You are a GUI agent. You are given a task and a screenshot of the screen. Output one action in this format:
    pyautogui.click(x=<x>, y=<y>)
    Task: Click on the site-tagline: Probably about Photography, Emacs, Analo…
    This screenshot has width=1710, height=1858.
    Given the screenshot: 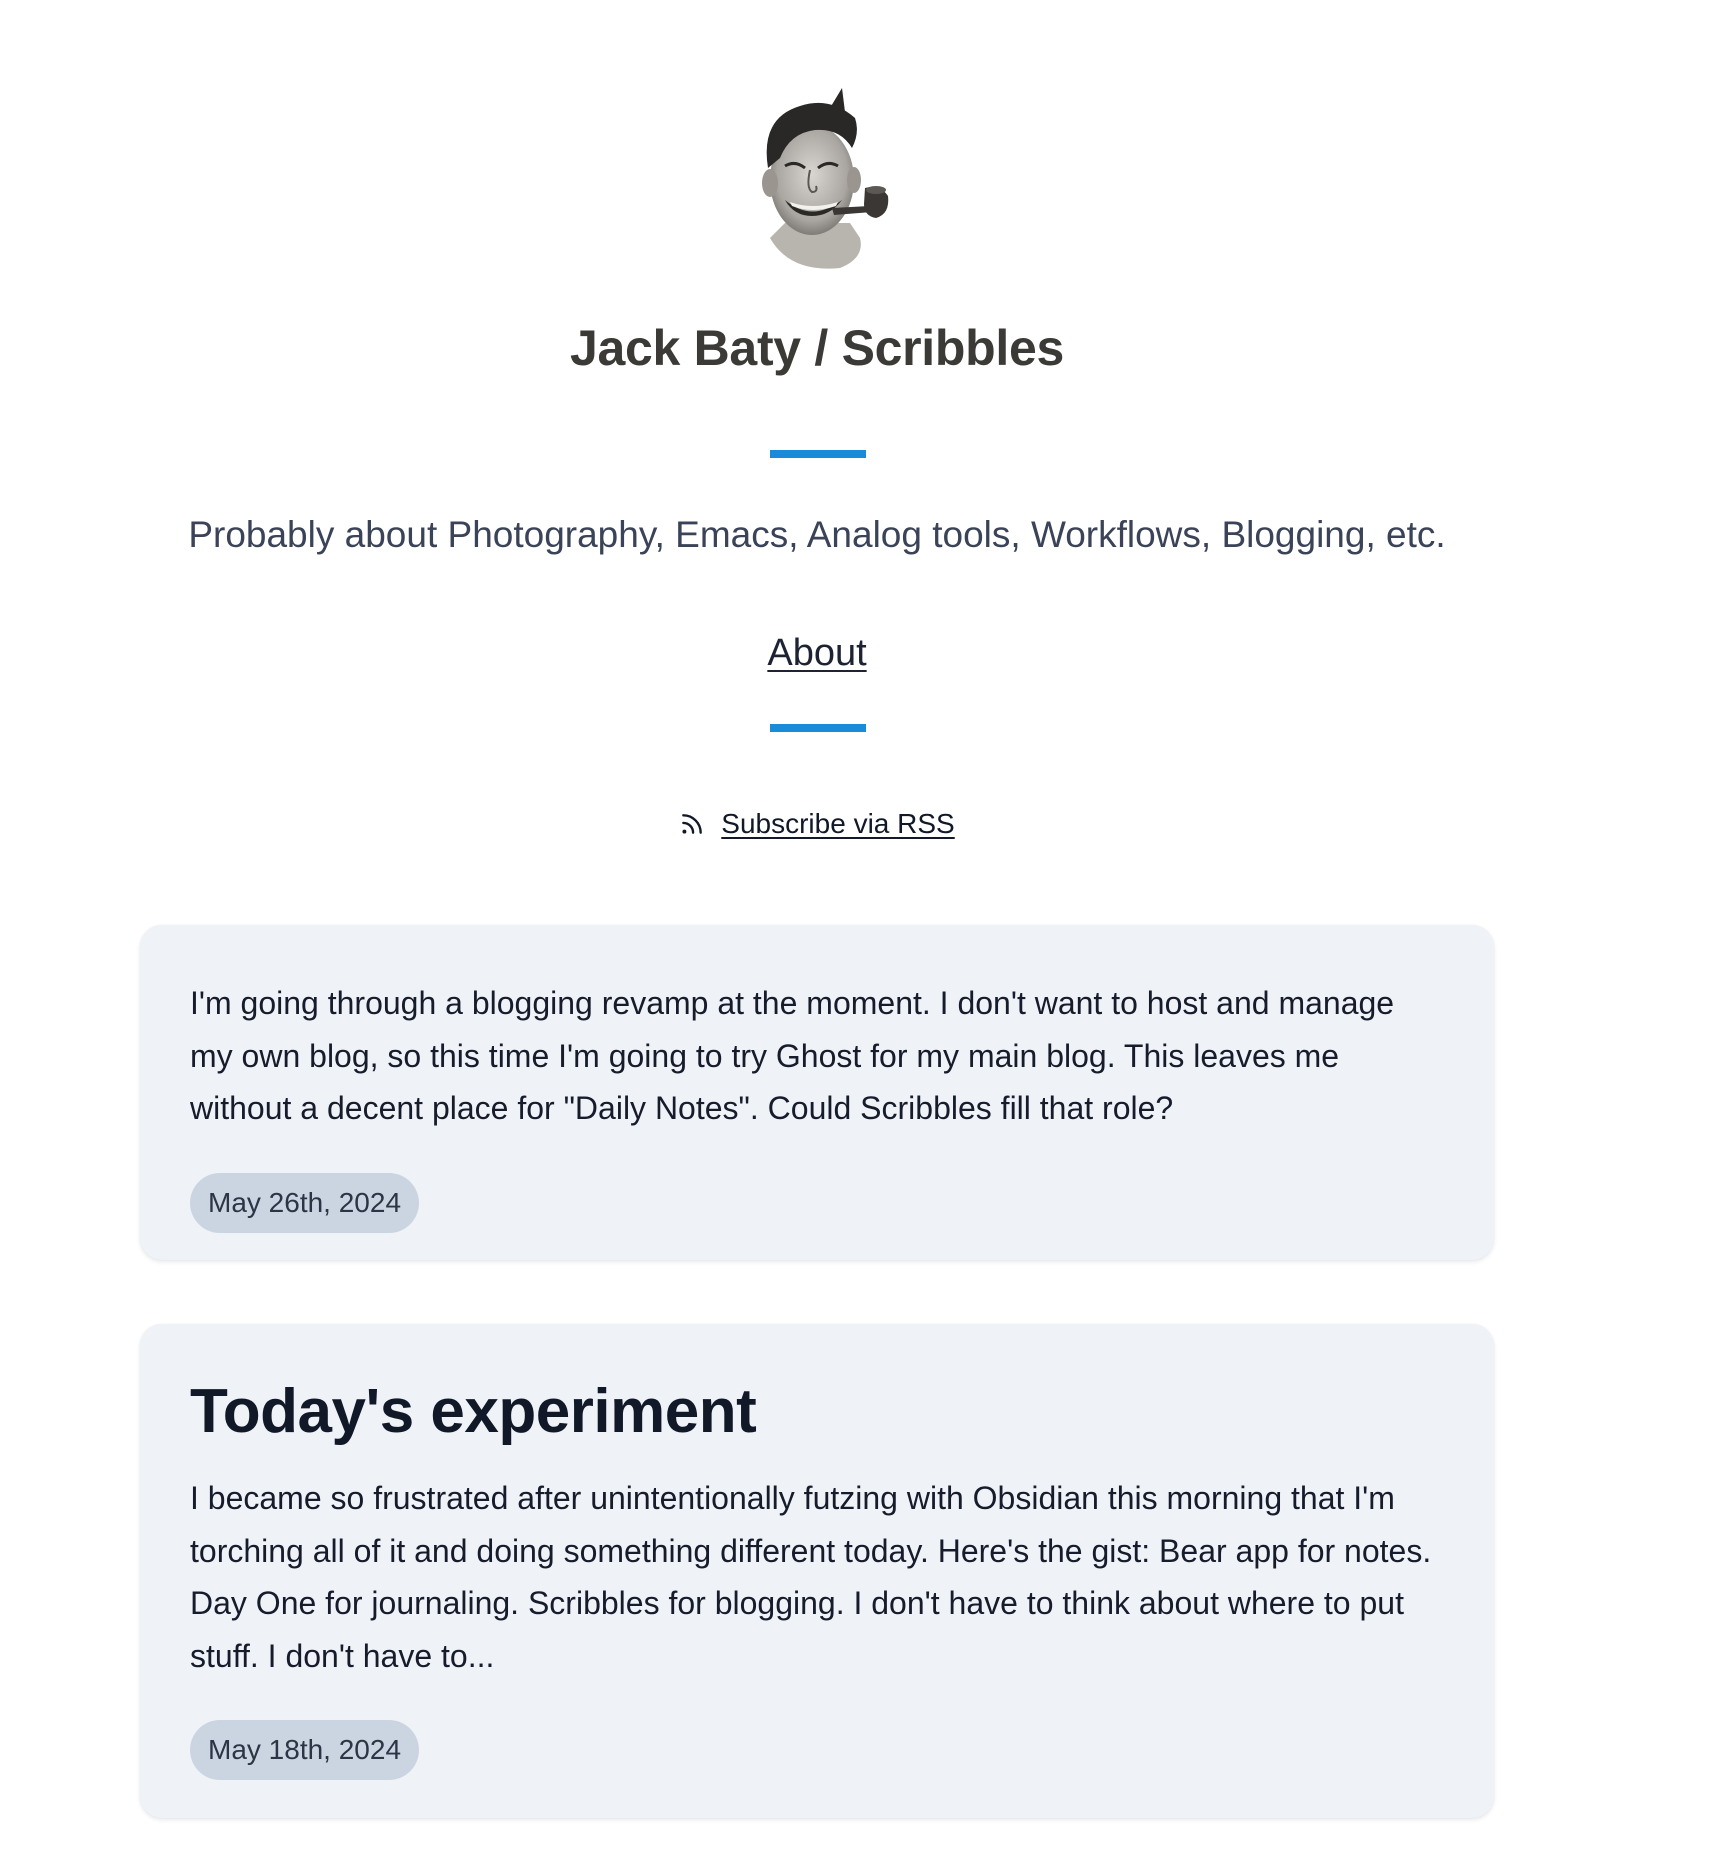 What is the action you would take?
    pyautogui.click(x=817, y=534)
    